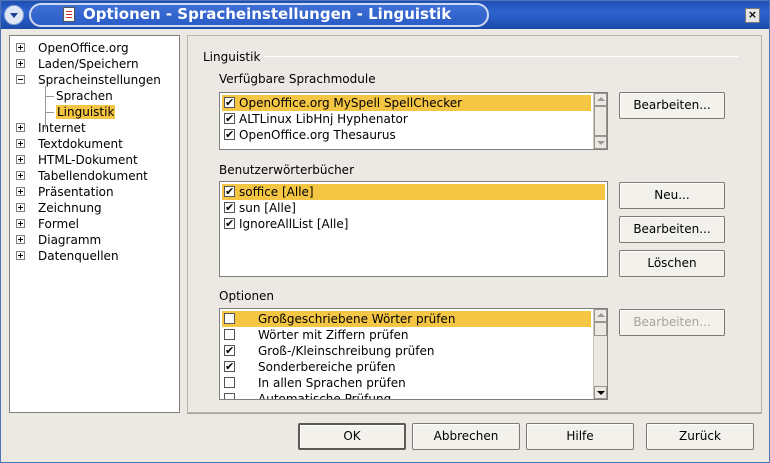 The image size is (770, 463). Describe the element at coordinates (20, 79) in the screenshot. I see `collapse-icon` at that location.